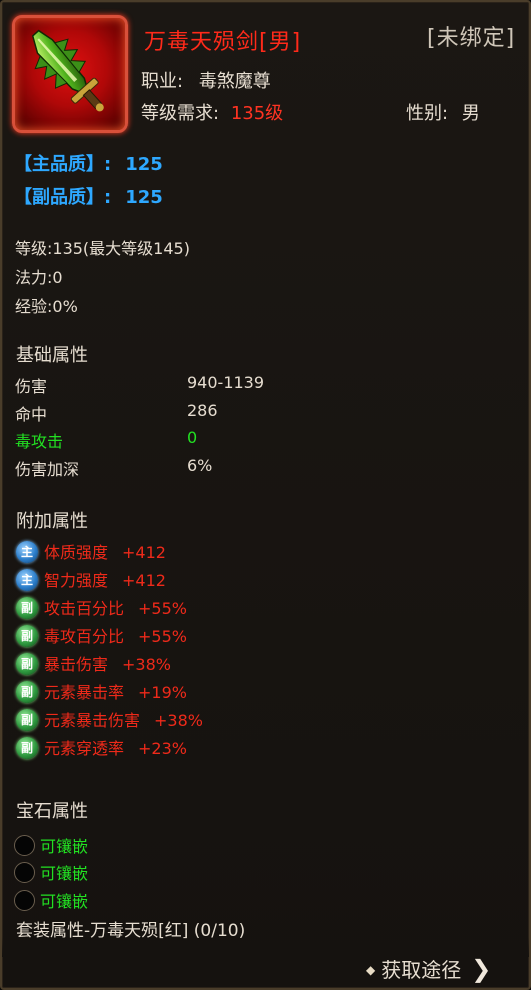 The height and width of the screenshot is (990, 531). I want to click on base-attributes-title: 基础属性, so click(52, 355).